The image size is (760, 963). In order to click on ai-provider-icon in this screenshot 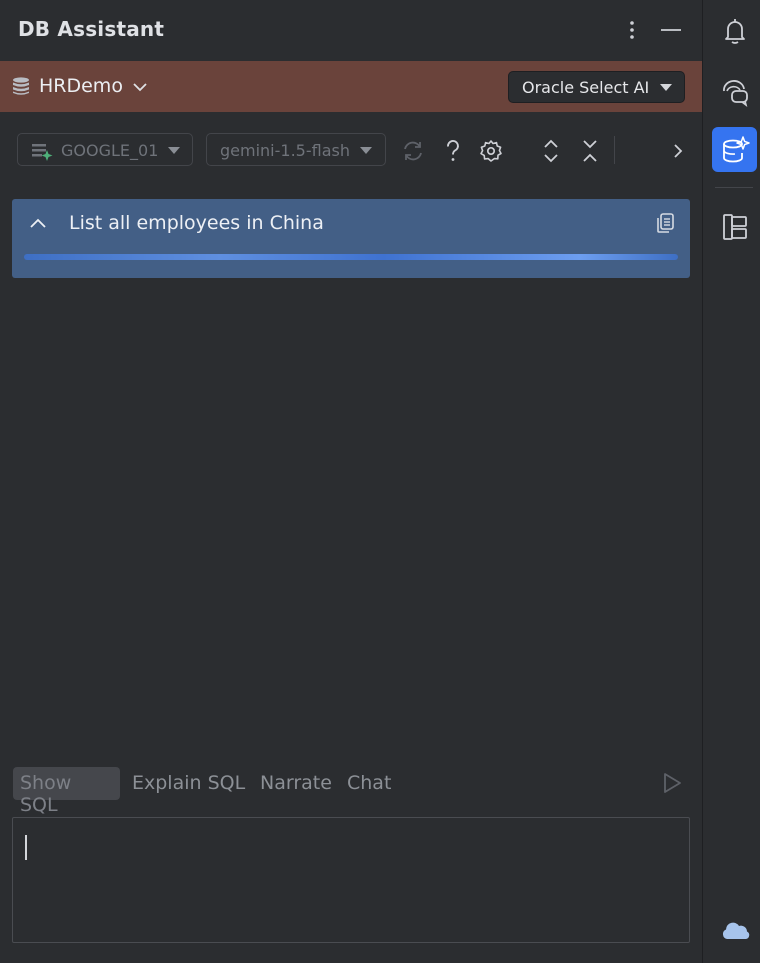, I will do `click(42, 152)`.